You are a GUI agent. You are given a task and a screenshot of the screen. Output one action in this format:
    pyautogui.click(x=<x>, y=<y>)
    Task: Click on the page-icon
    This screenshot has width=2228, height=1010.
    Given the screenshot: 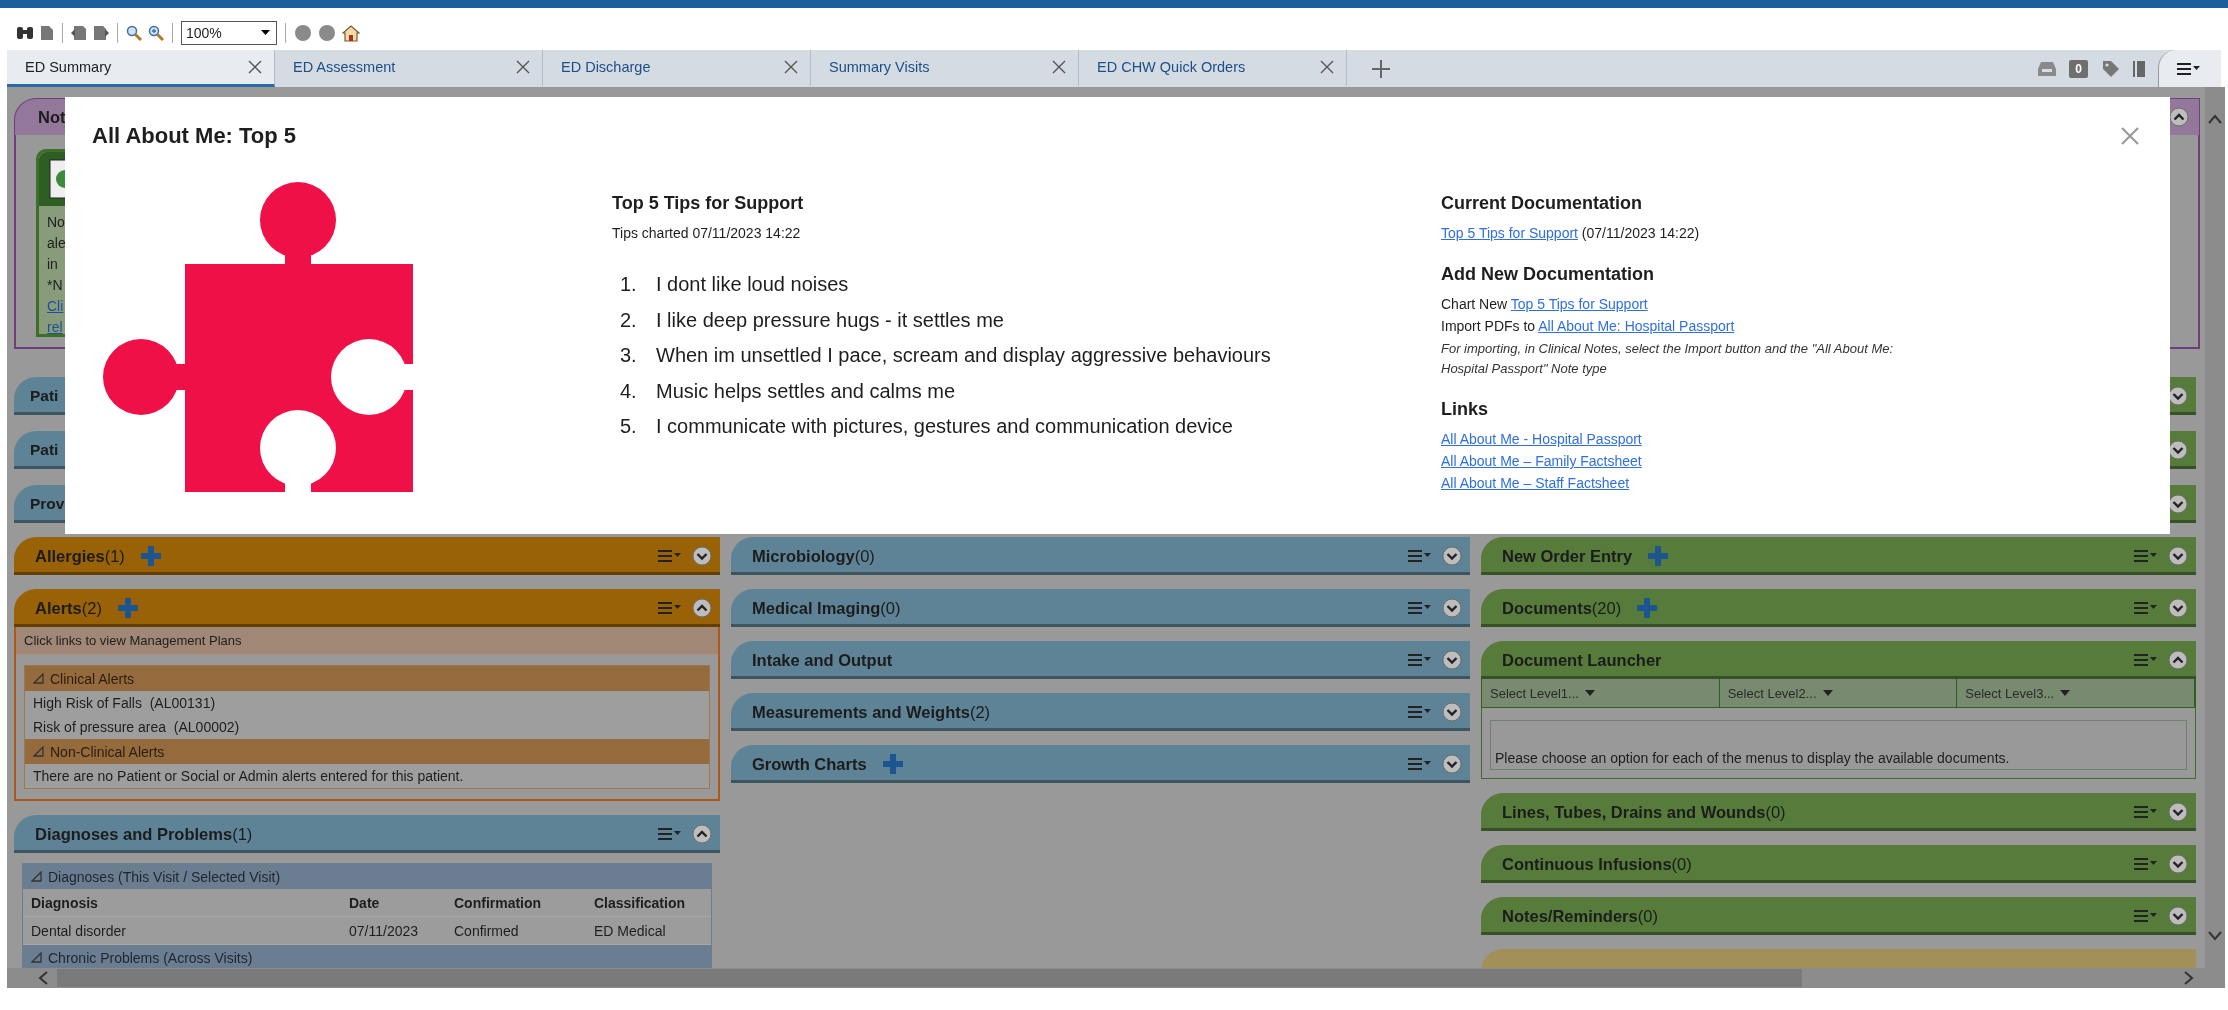 What is the action you would take?
    pyautogui.click(x=47, y=32)
    